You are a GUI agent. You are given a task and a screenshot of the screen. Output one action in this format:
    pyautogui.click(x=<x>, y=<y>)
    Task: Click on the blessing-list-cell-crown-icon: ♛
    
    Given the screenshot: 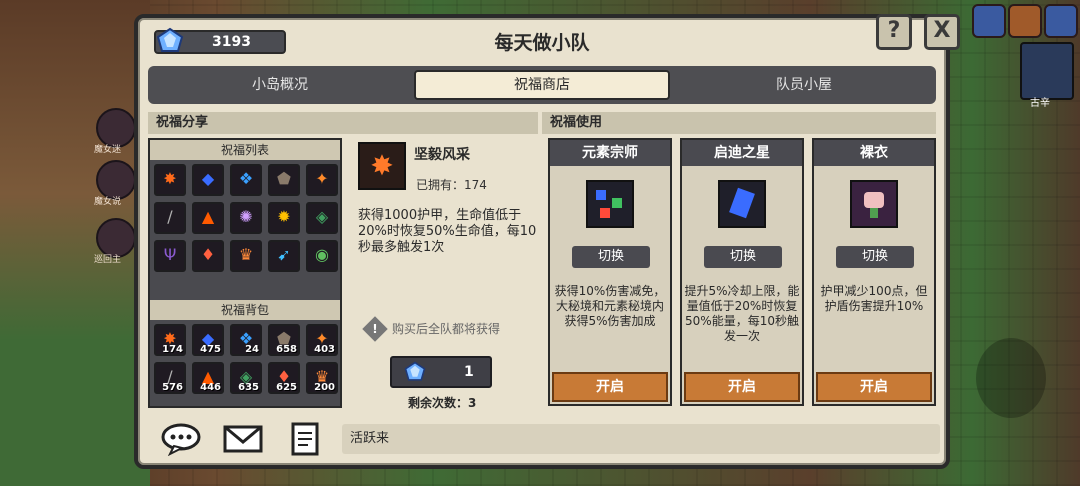 What is the action you would take?
    pyautogui.click(x=246, y=256)
    